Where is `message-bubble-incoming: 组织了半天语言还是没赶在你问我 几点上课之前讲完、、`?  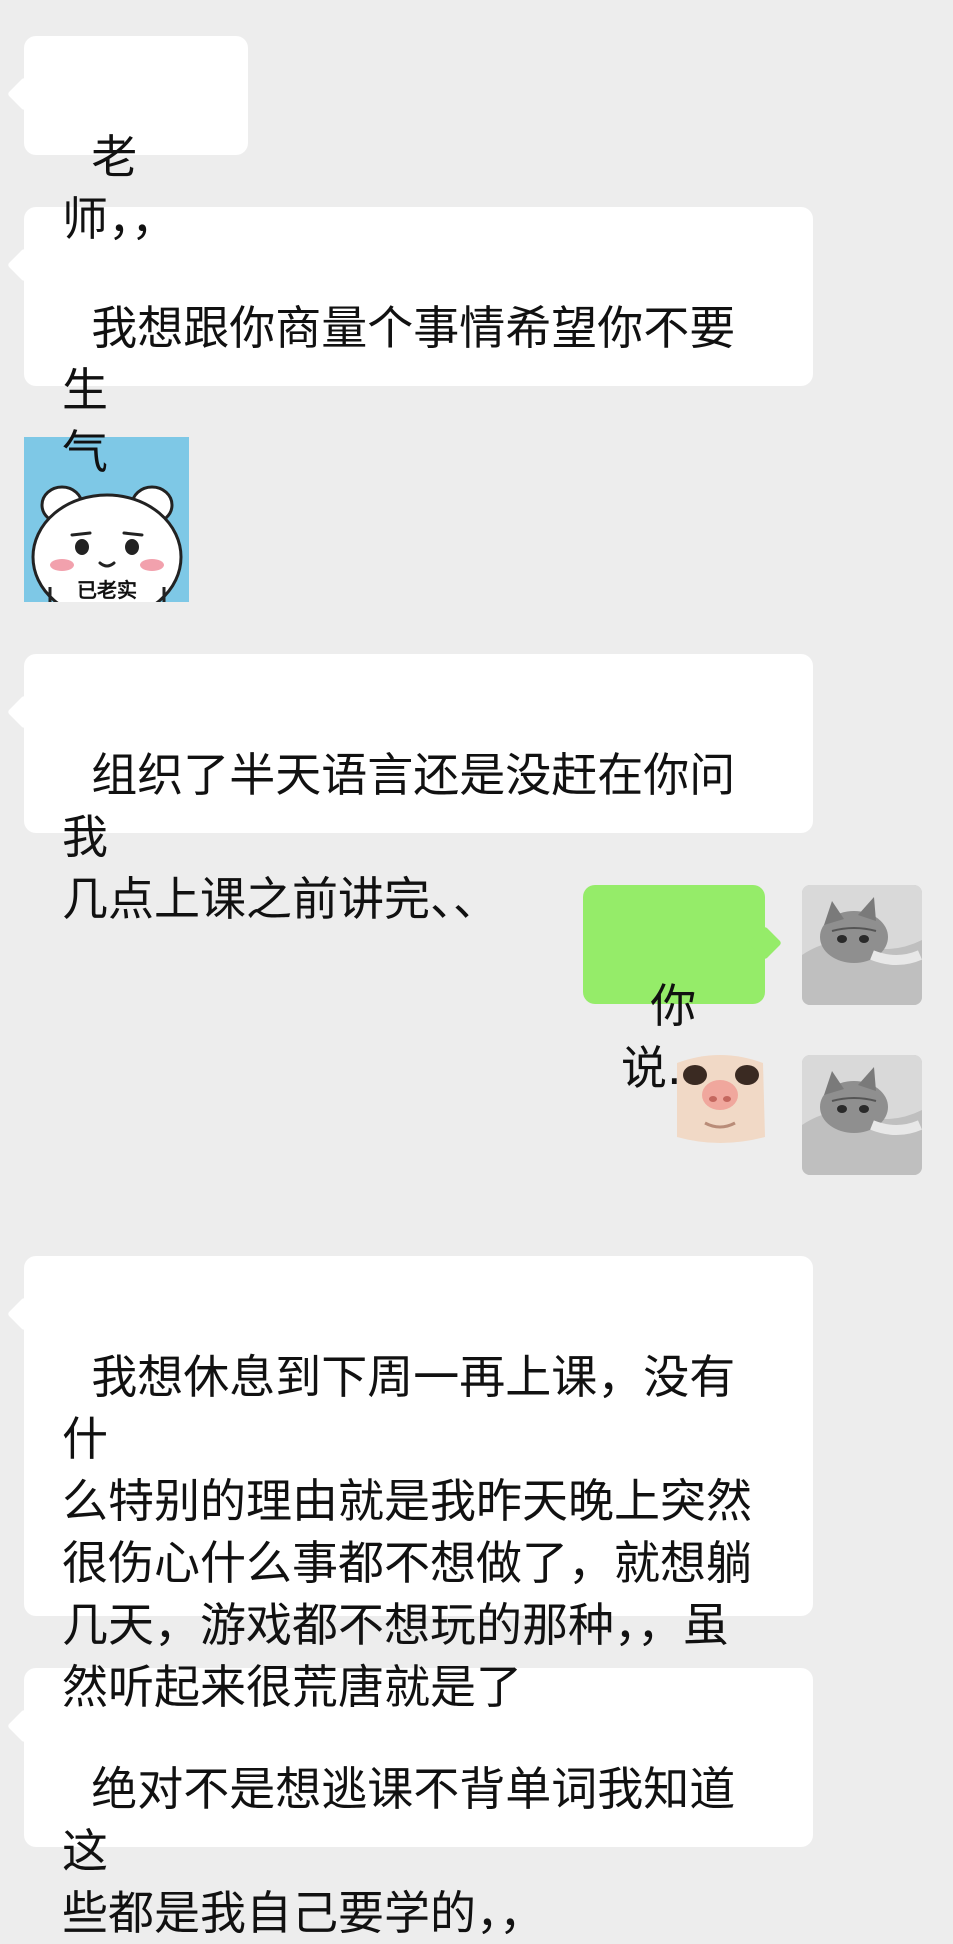
message-bubble-incoming: 组织了半天语言还是没赶在你问我 几点上课之前讲完、、 is located at coordinates (418, 790).